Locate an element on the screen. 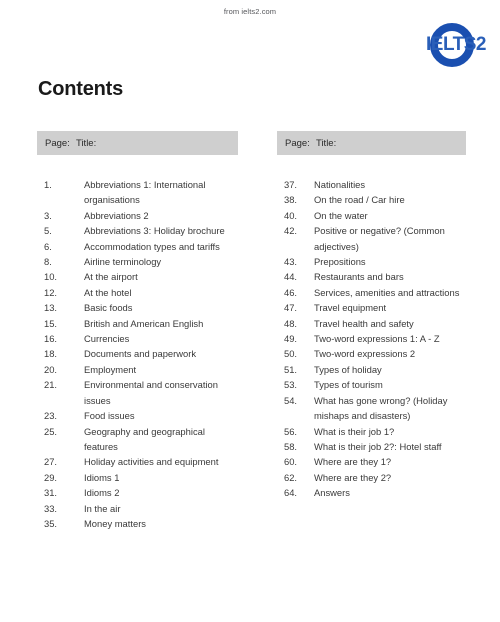  toc-entry: 48. Travel health and safety is located at coordinates (371, 323).